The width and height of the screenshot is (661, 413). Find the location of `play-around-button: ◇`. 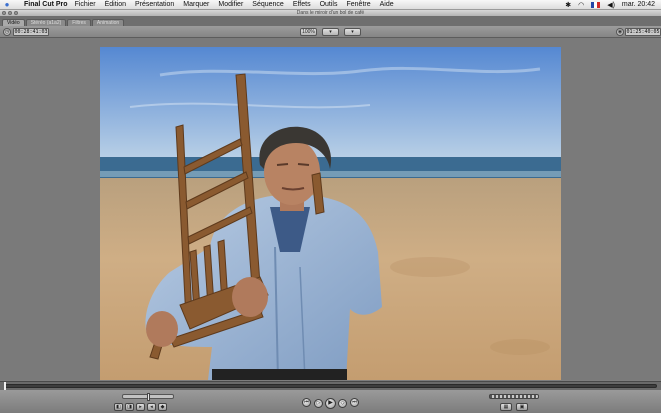

play-around-button: ◇ is located at coordinates (342, 403).